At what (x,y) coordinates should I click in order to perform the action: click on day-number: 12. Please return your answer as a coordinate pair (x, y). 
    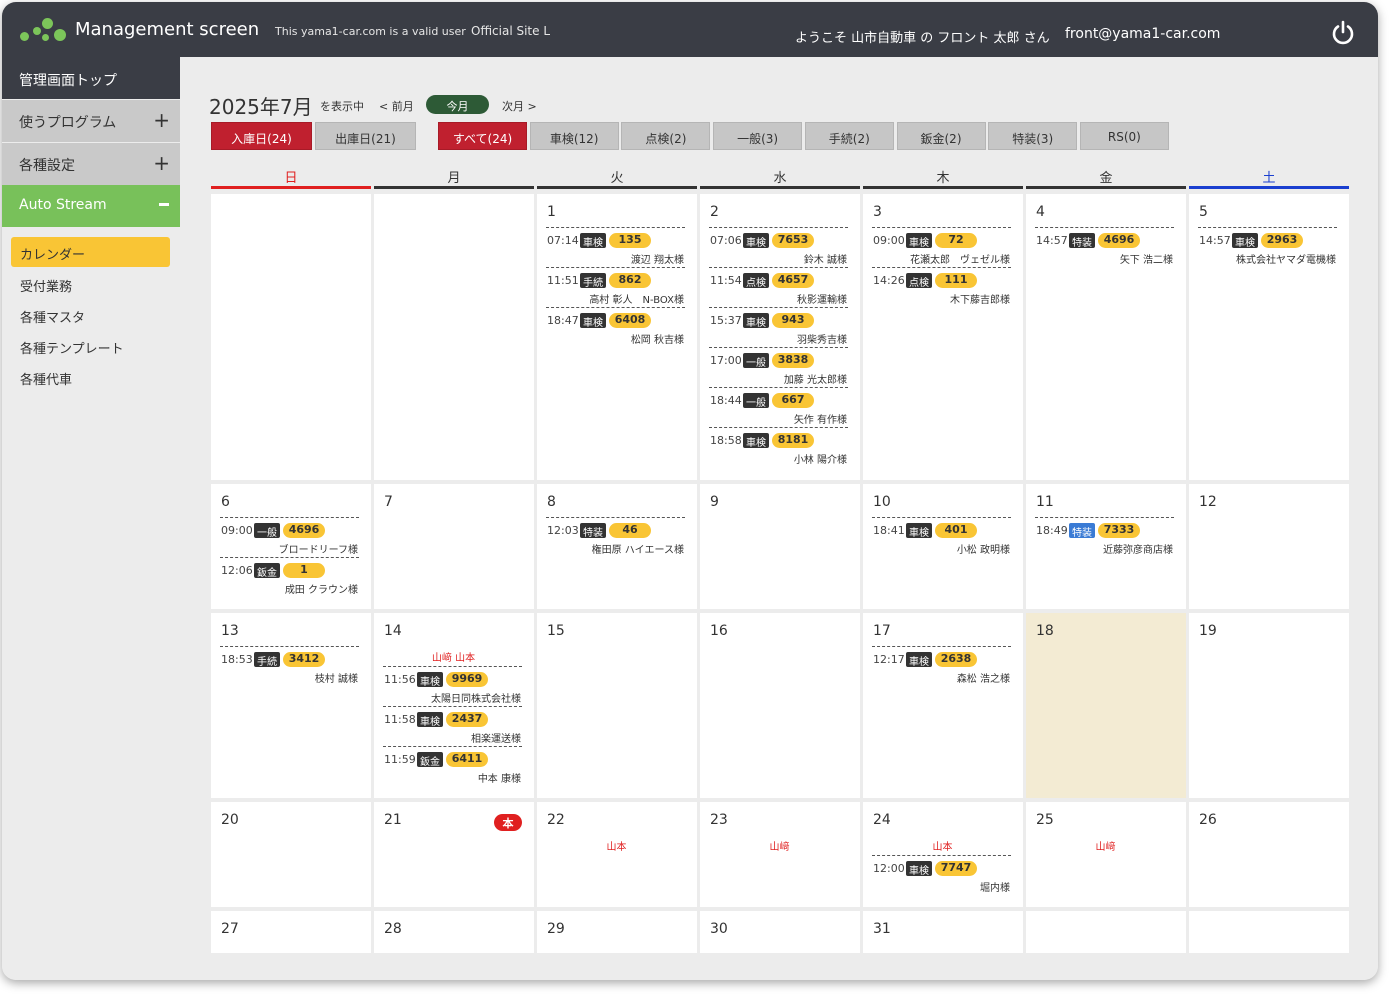
    Looking at the image, I should click on (1208, 502).